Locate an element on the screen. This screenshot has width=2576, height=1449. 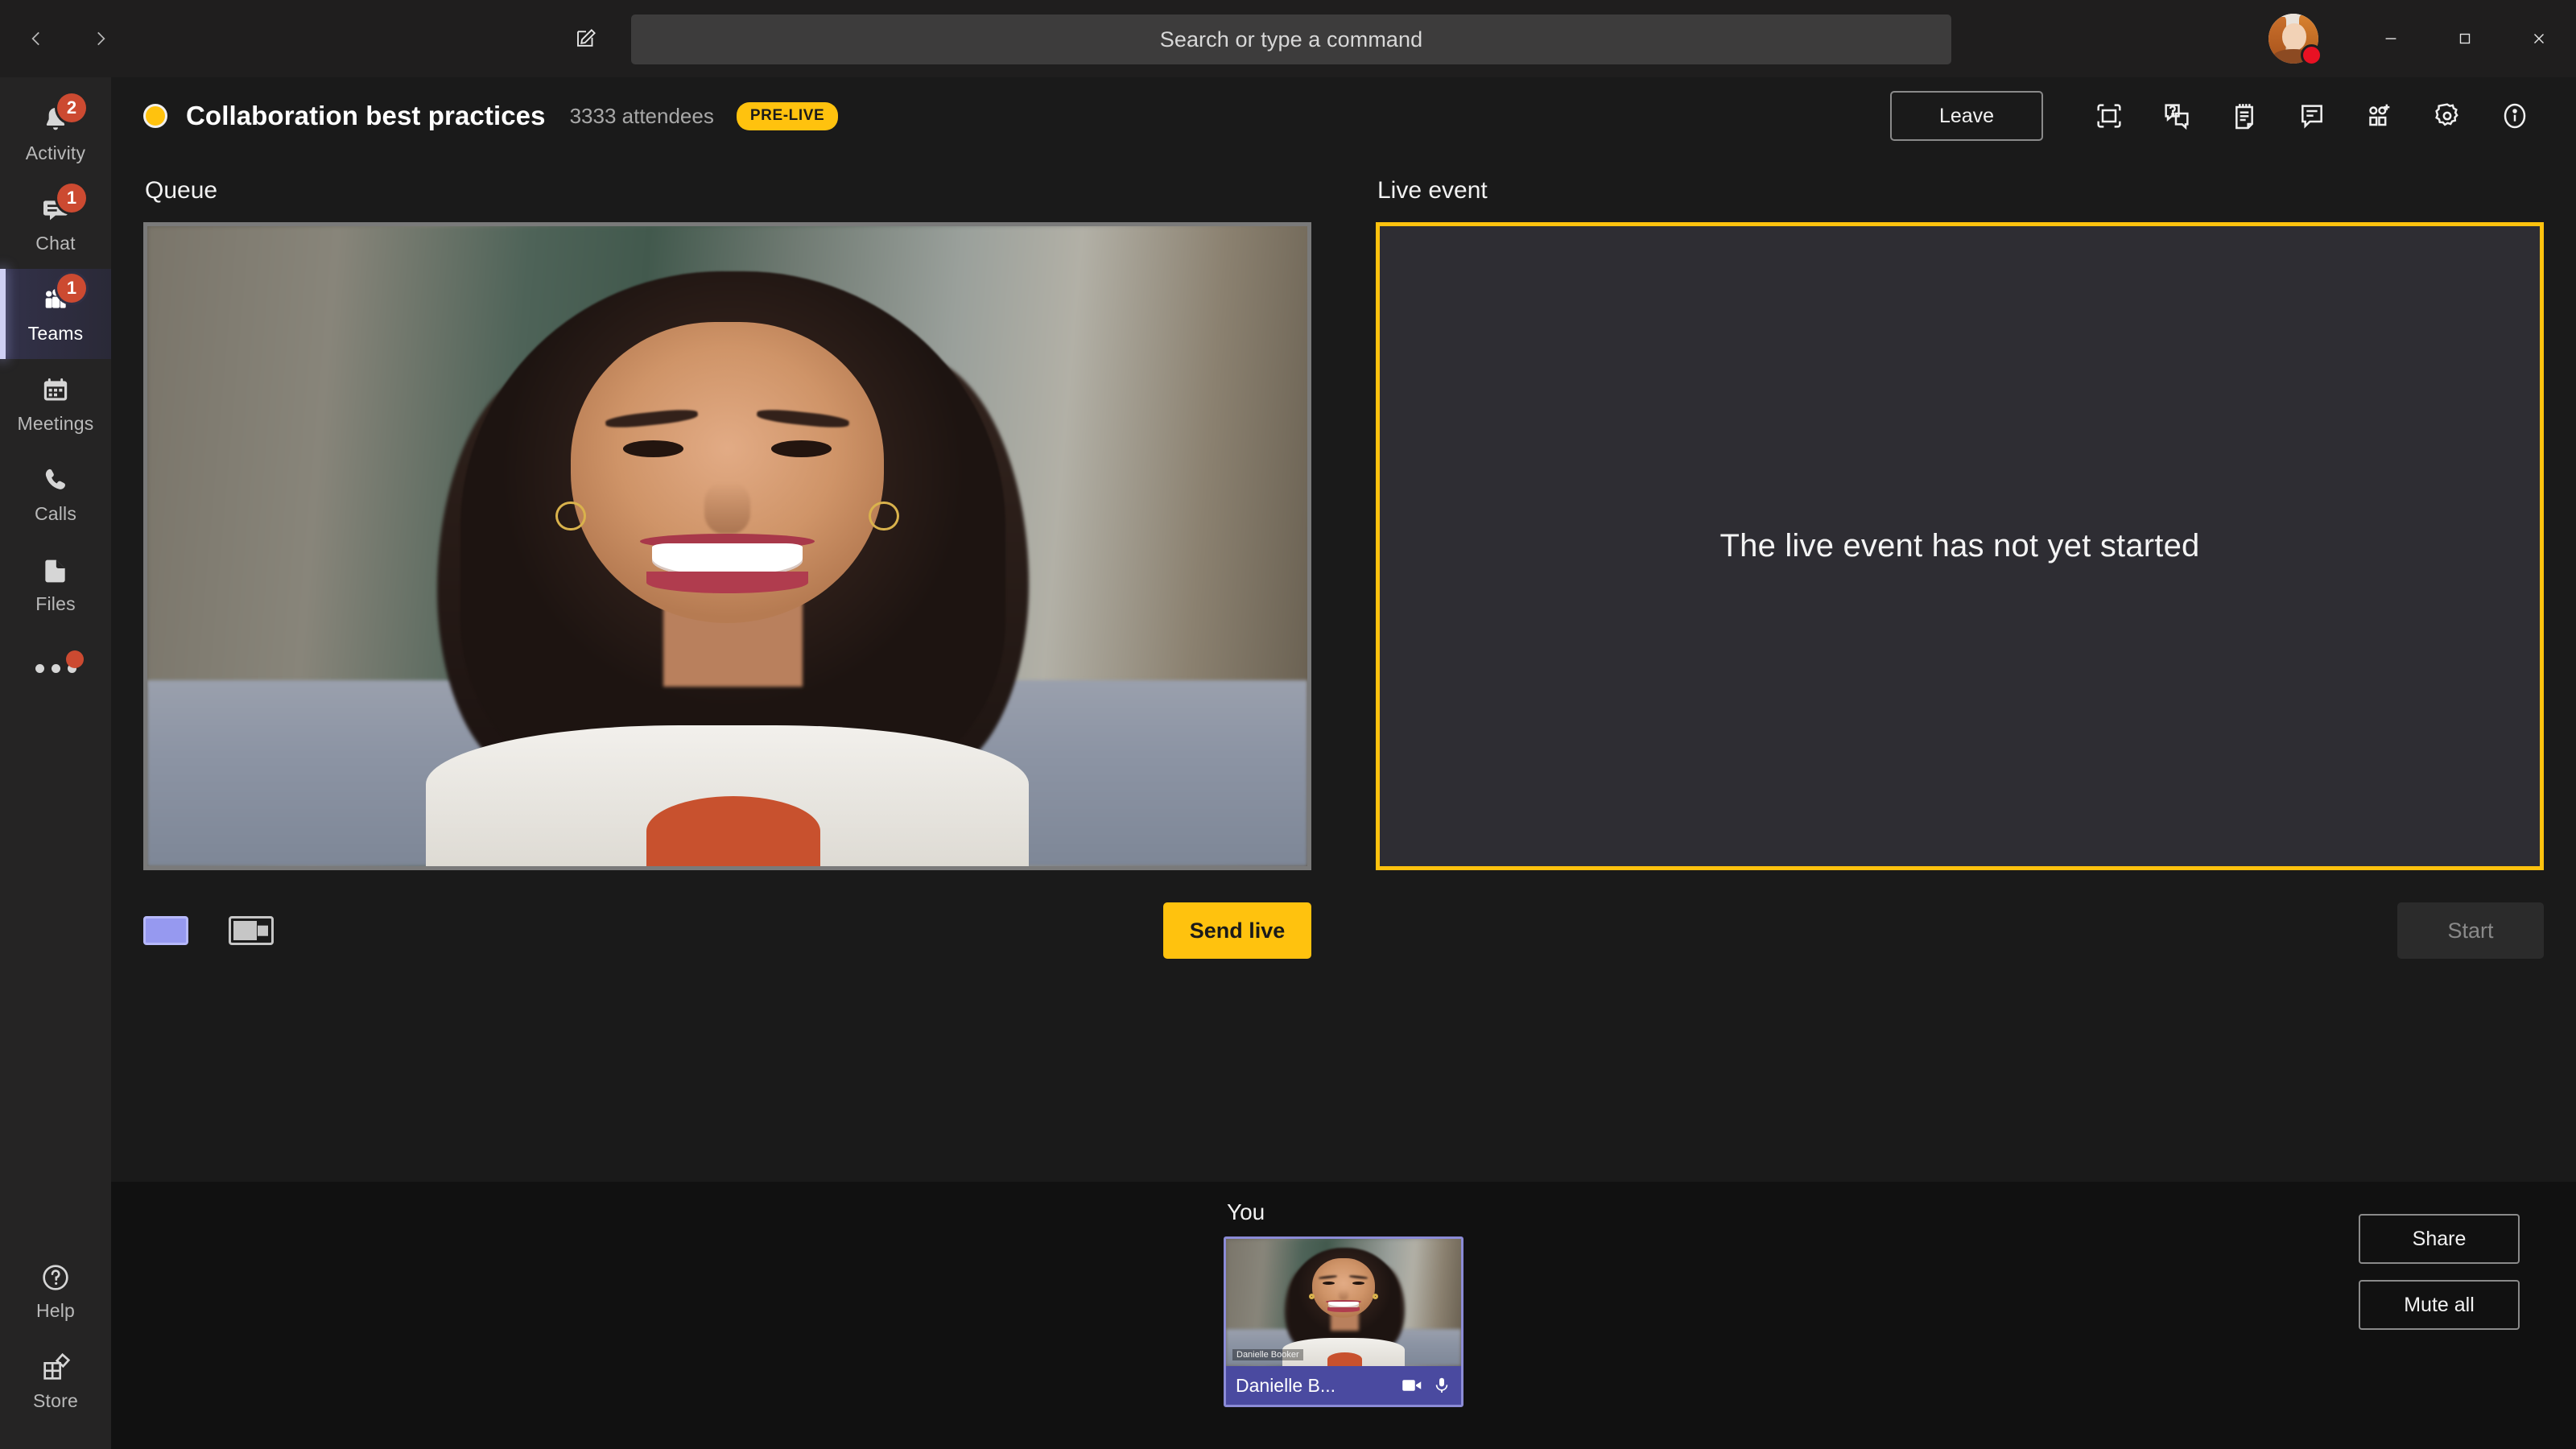
sidebar-item-help: Help is located at coordinates (55, 1291).